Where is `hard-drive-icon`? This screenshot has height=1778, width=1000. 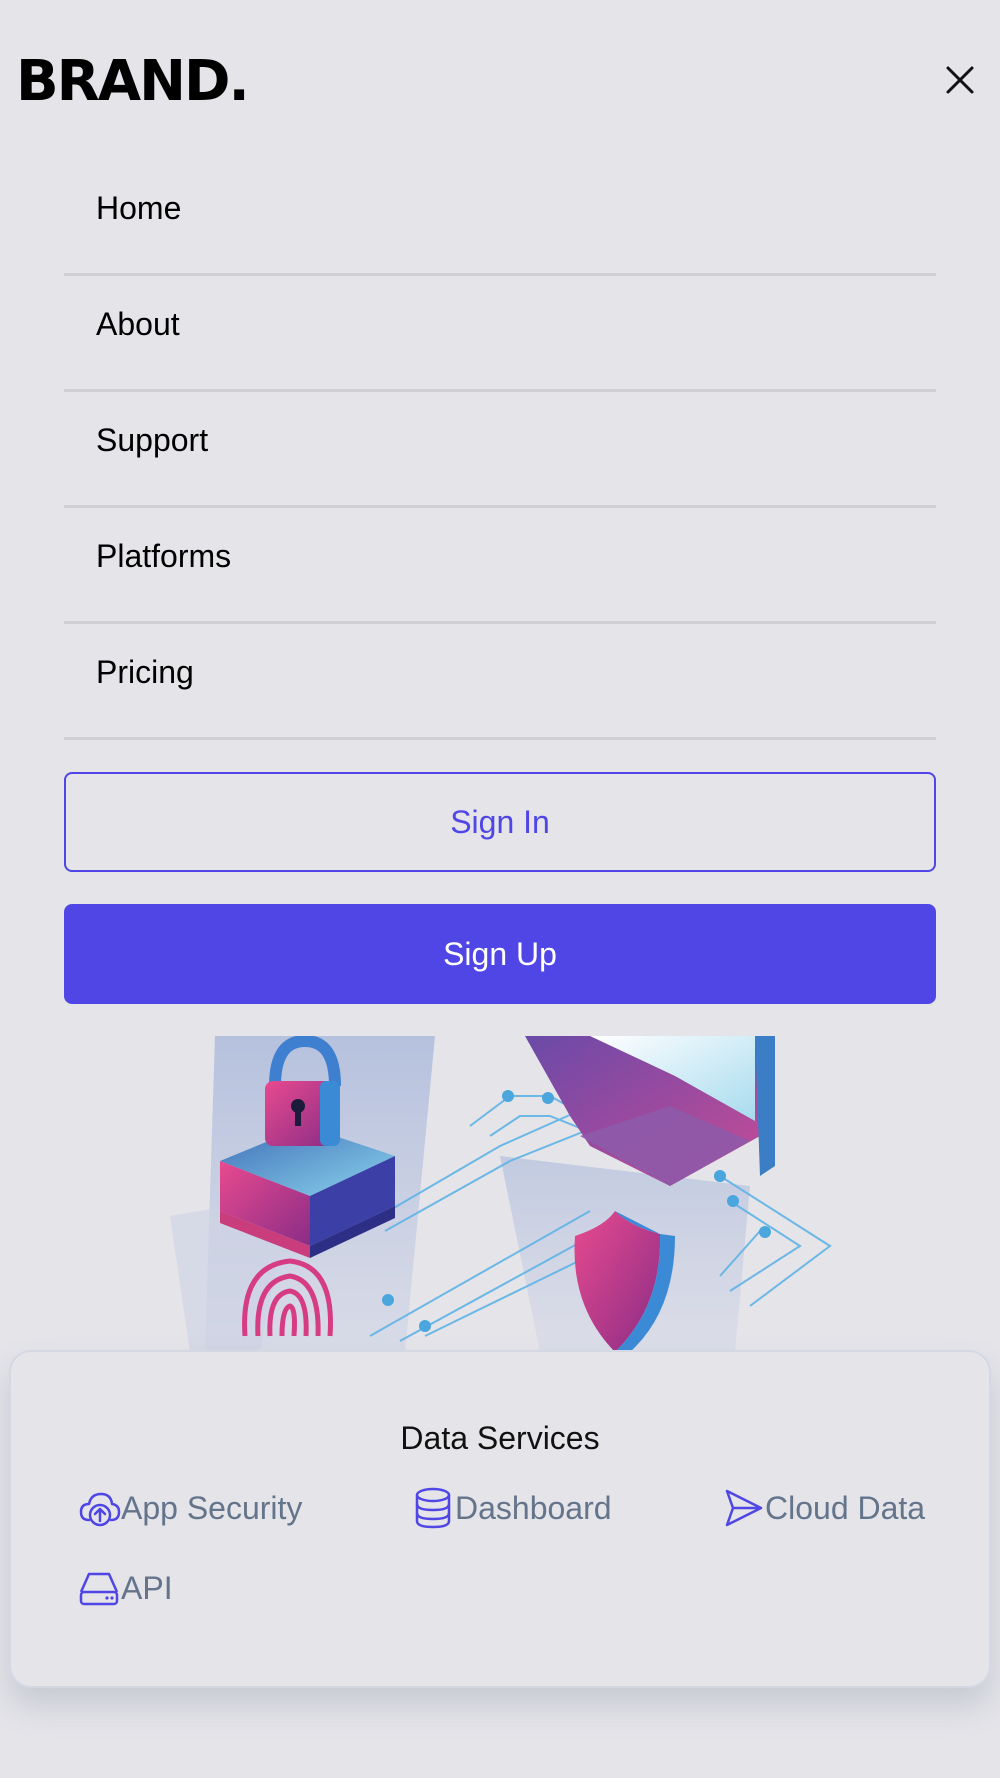 hard-drive-icon is located at coordinates (99, 1588).